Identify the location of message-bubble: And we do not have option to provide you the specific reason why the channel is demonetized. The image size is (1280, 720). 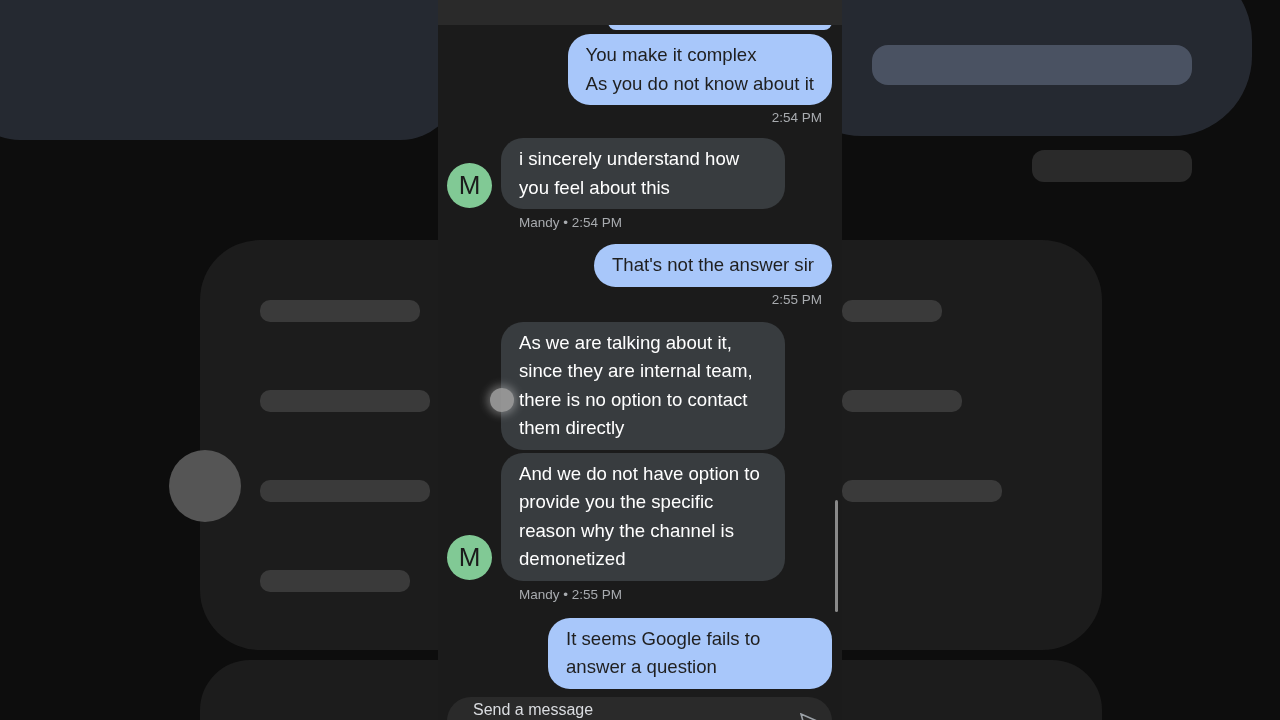
(643, 516).